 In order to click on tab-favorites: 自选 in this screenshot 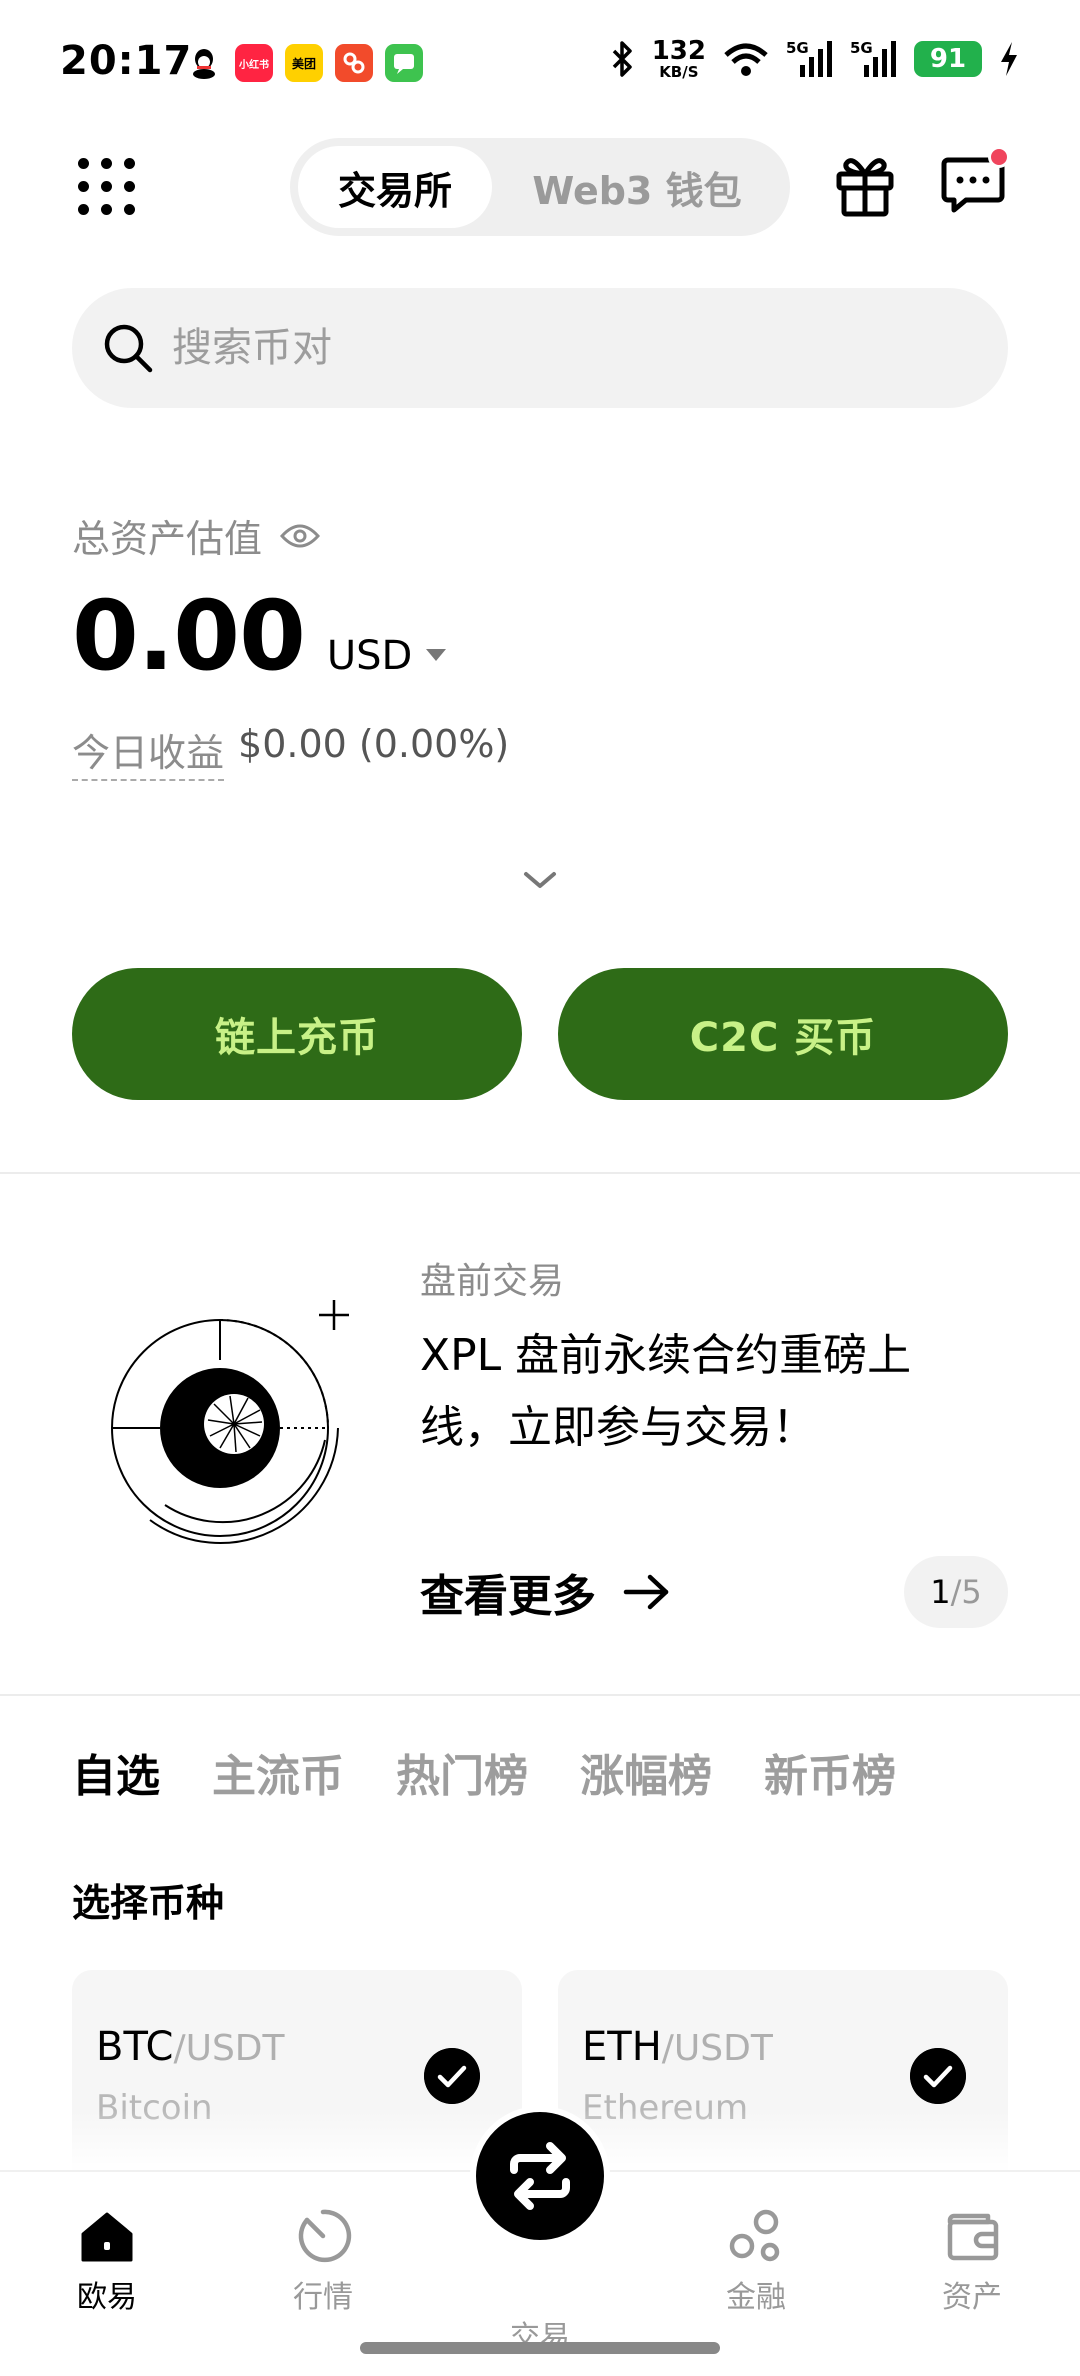, I will do `click(116, 1772)`.